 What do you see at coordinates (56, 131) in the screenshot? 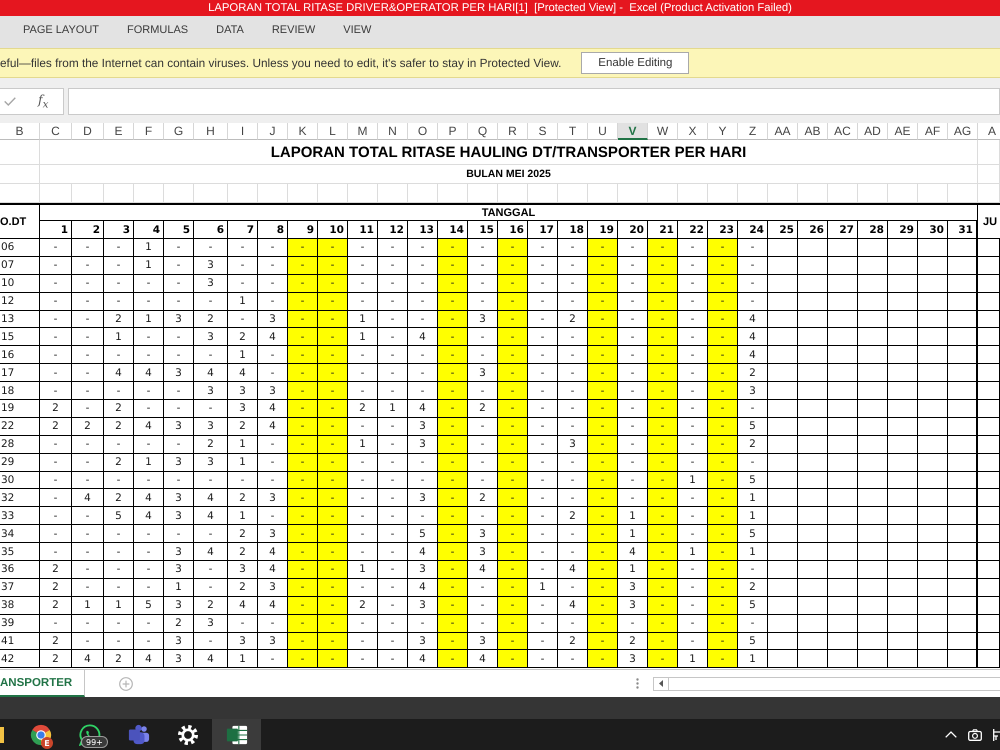
I see `column-header: C` at bounding box center [56, 131].